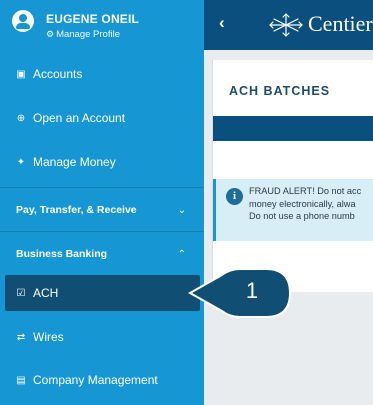 The width and height of the screenshot is (373, 405). Describe the element at coordinates (302, 216) in the screenshot. I see `alert-line: Do not use a phone numb` at that location.